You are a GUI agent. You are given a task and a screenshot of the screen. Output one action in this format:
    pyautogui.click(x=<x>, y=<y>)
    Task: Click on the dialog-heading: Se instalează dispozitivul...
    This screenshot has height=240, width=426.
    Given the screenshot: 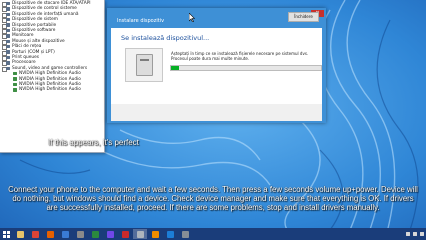 What is the action you would take?
    pyautogui.click(x=165, y=38)
    